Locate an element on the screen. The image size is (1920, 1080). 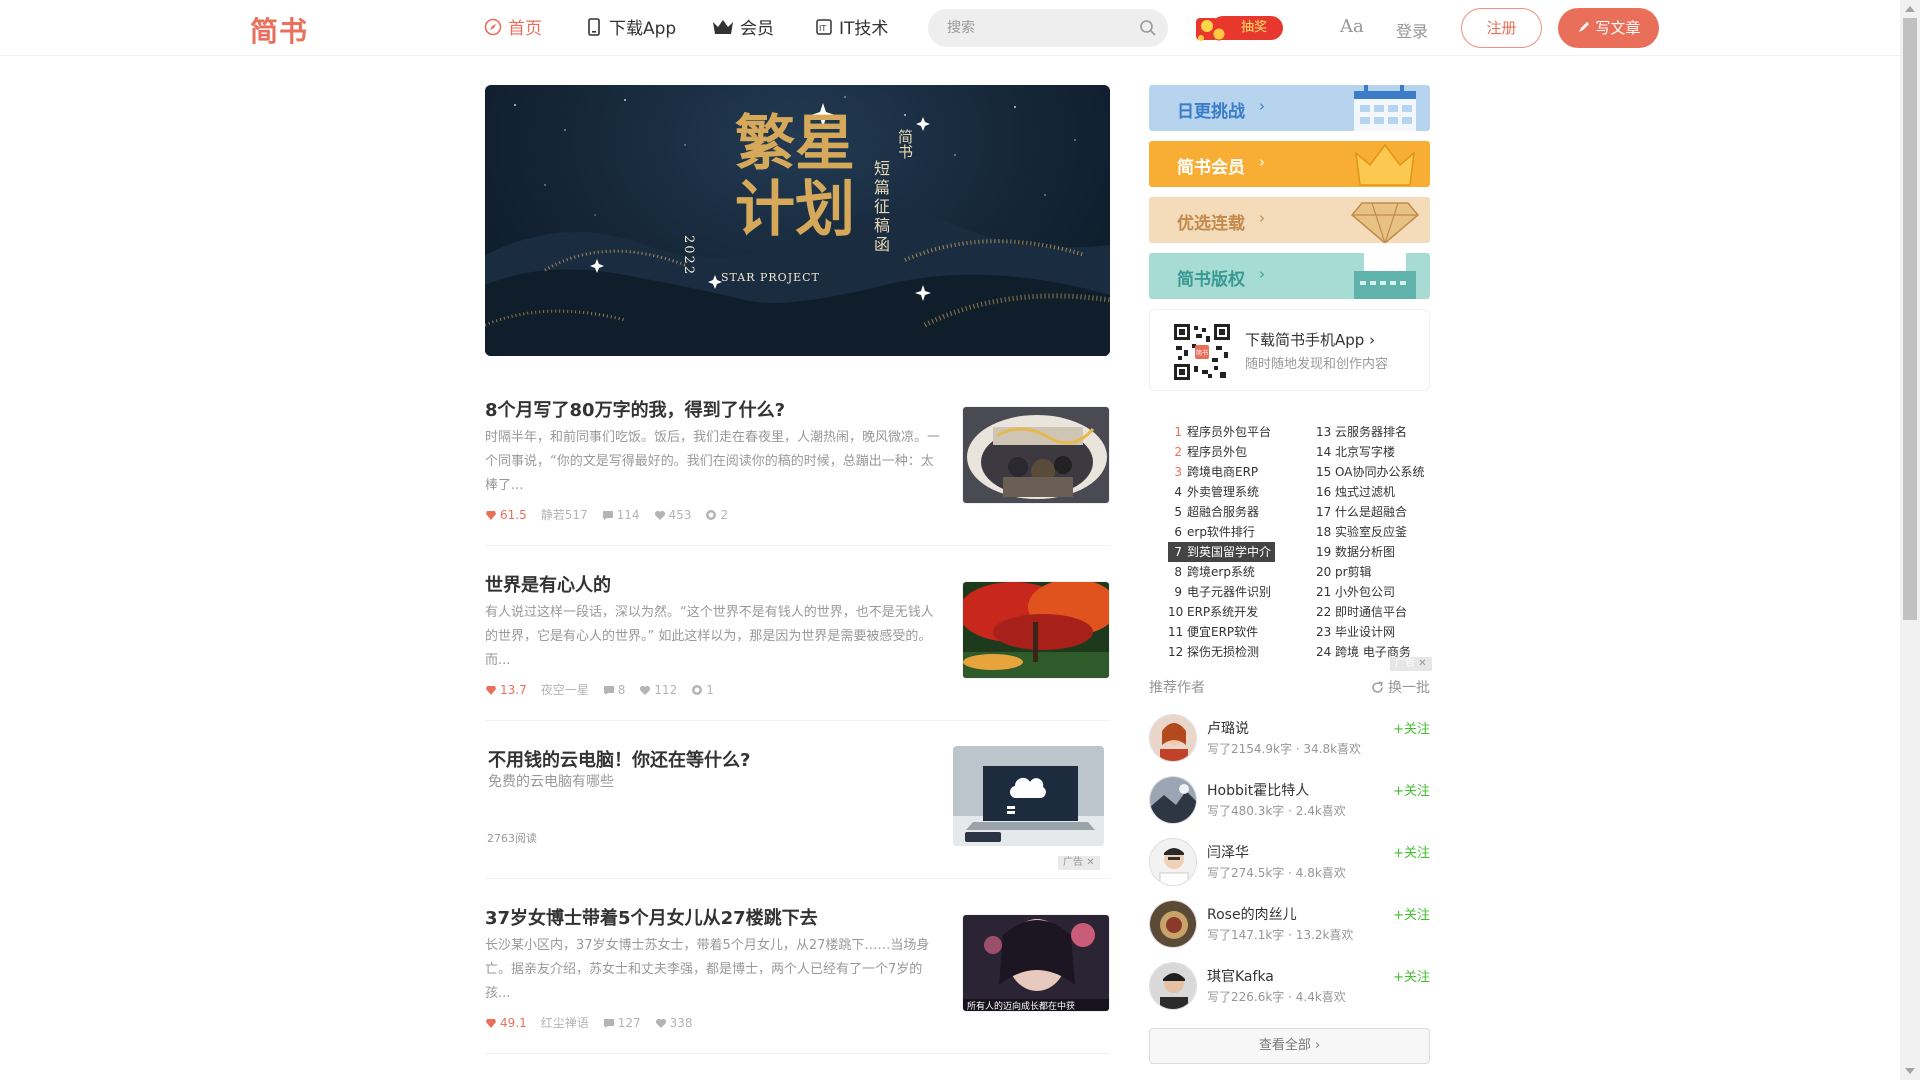
download-subtitle: 随时随地发现和创作内容 is located at coordinates (1317, 364).